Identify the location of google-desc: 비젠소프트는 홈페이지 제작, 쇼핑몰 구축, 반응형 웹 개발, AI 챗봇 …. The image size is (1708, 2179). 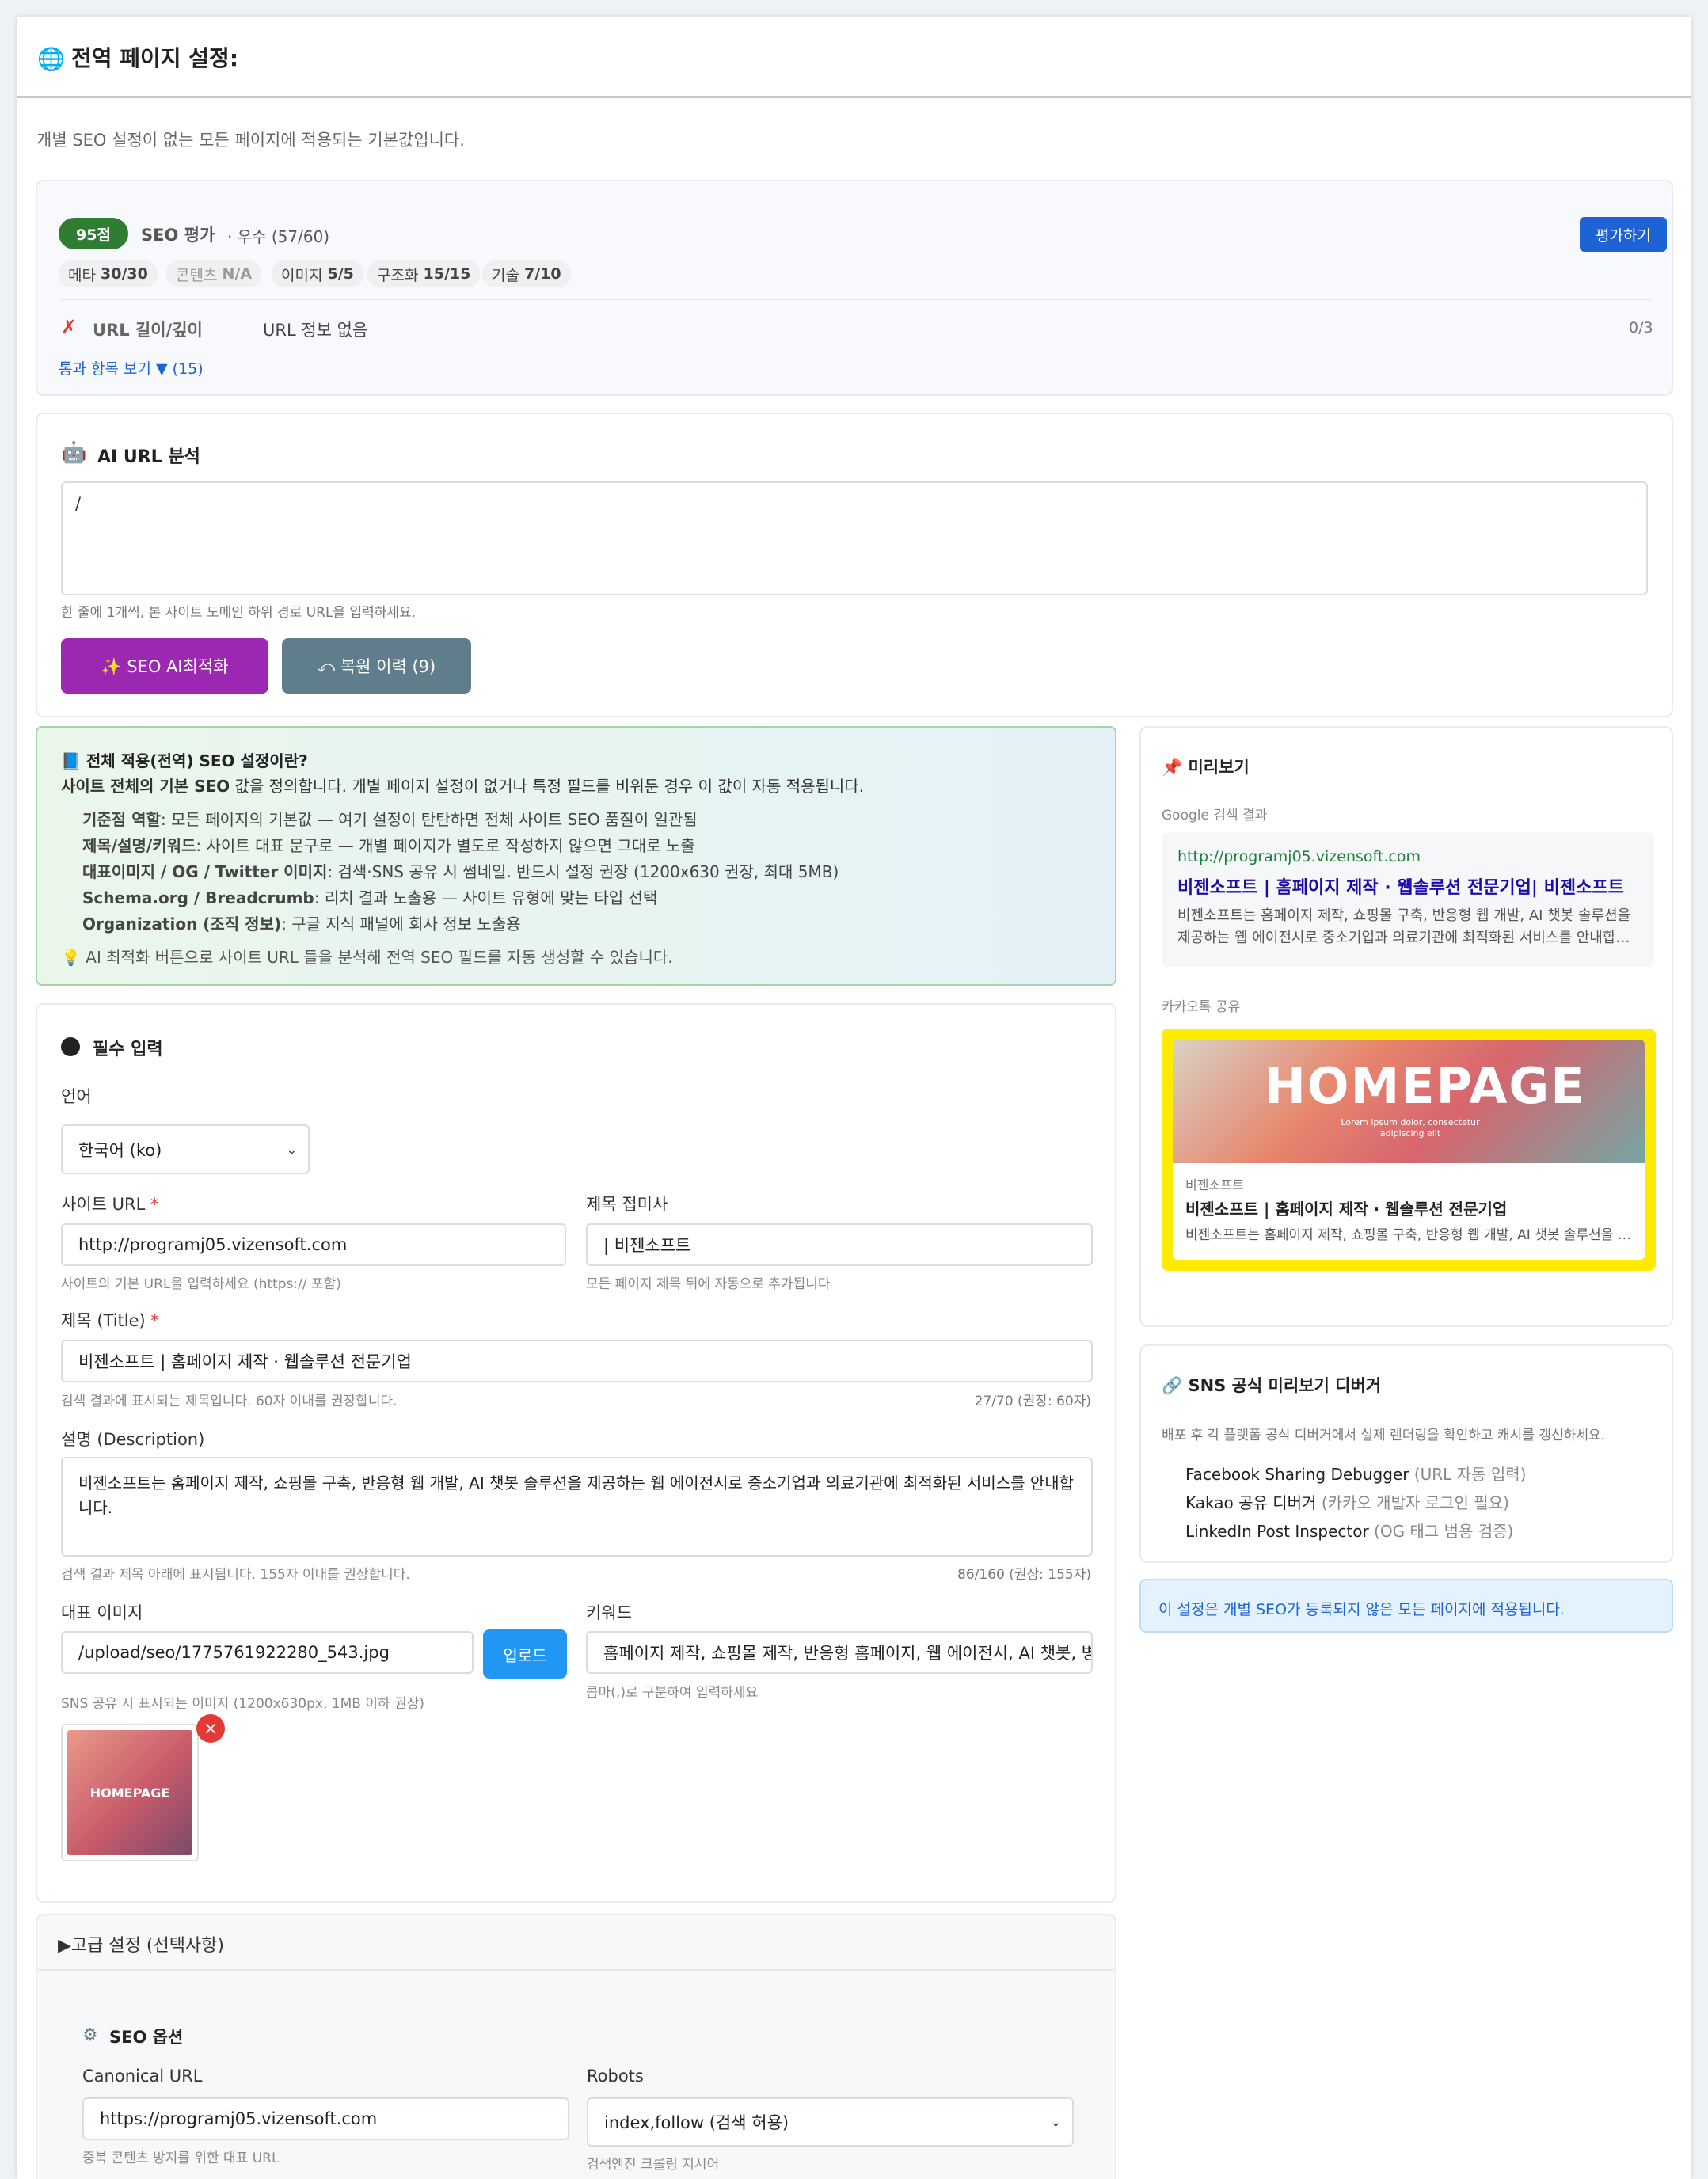
(1404, 926).